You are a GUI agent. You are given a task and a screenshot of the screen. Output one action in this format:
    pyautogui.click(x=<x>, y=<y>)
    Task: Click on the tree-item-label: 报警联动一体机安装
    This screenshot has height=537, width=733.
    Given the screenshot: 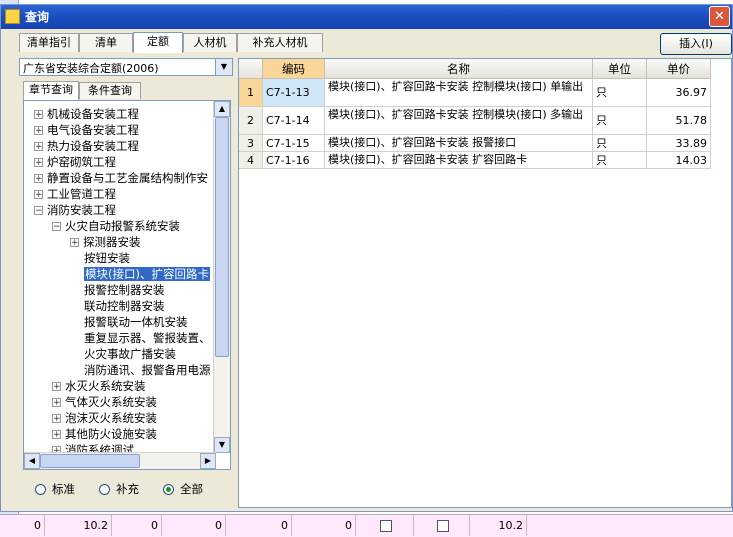 What is the action you would take?
    pyautogui.click(x=136, y=322)
    